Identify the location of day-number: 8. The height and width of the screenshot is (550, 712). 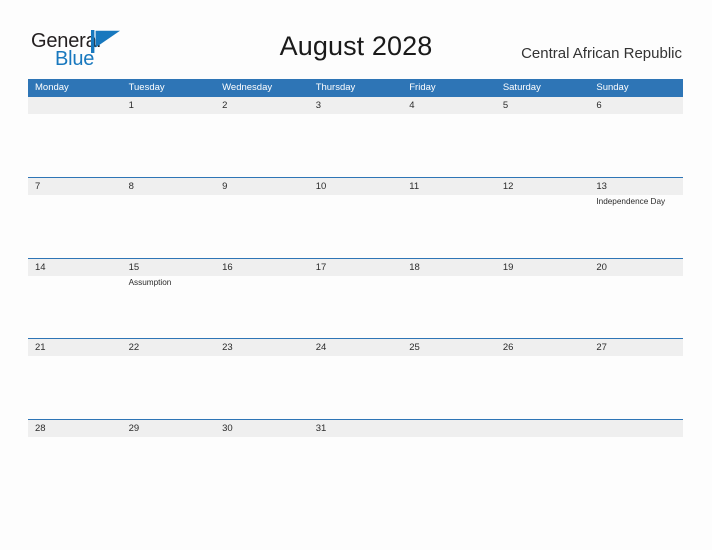
(131, 186).